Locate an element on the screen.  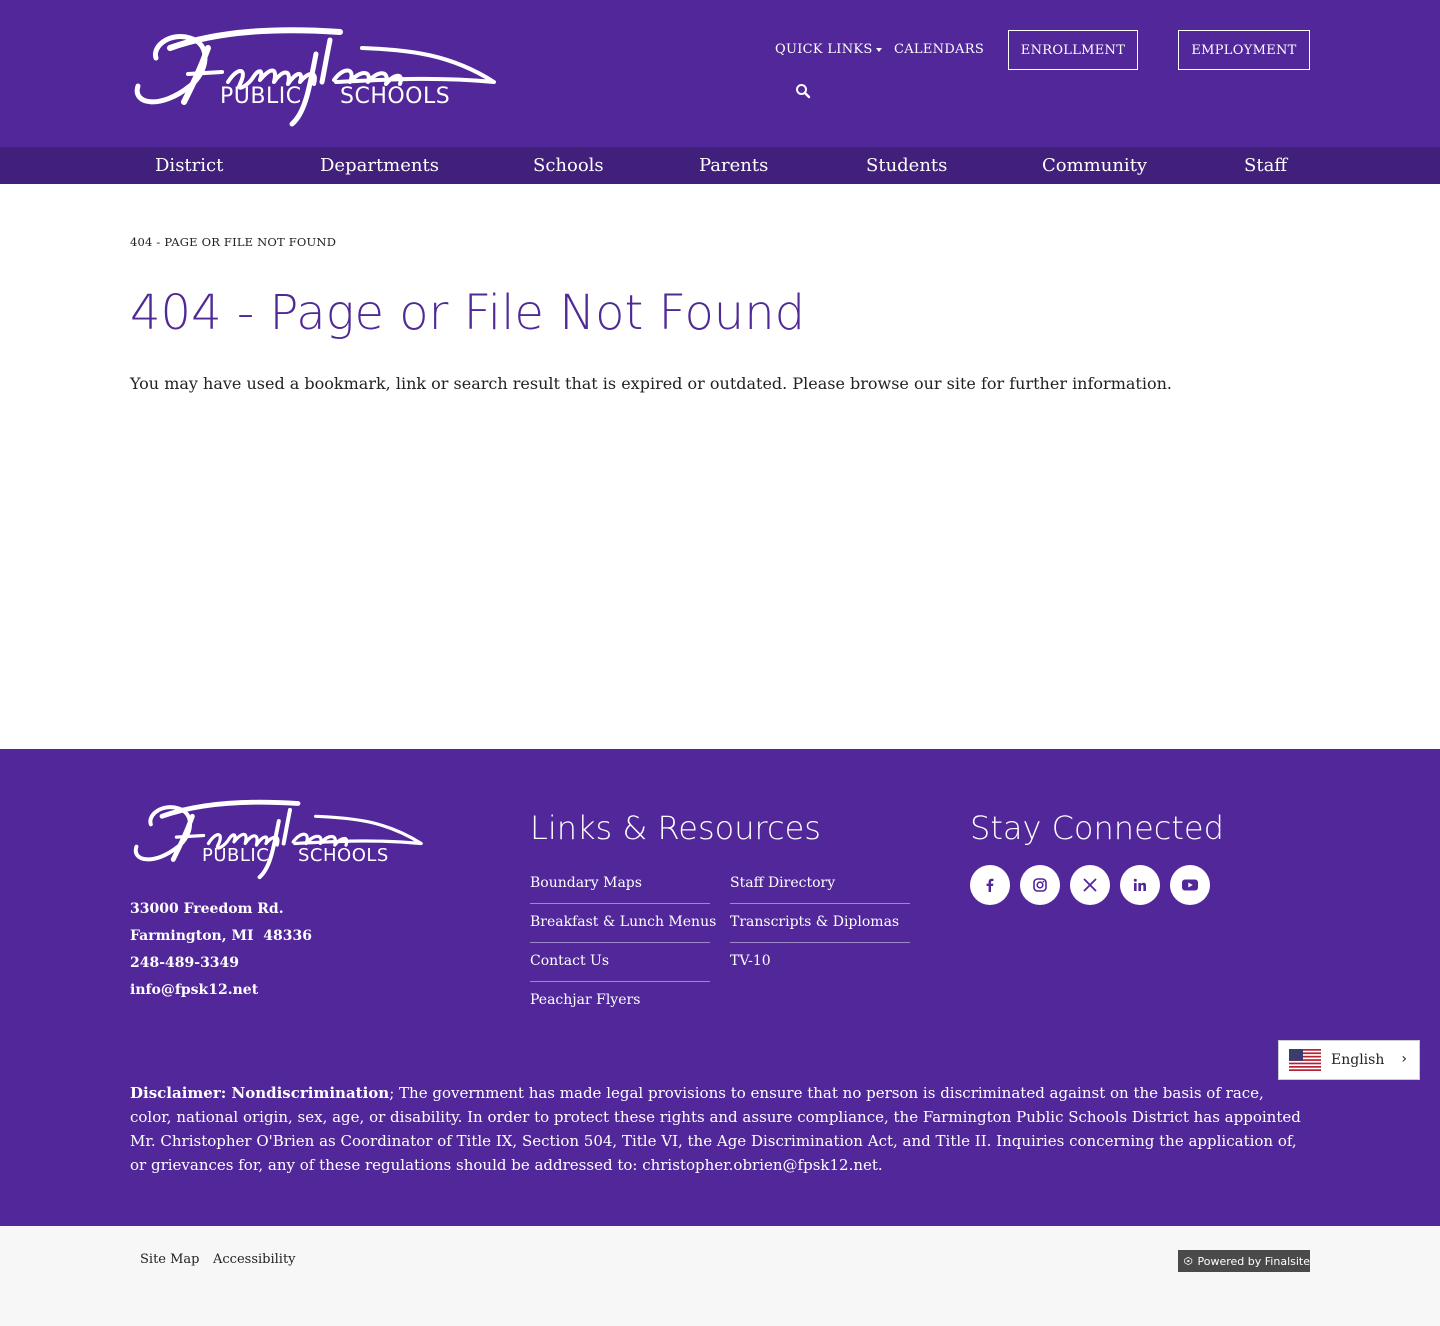
nav-item-departments: Departments is located at coordinates (379, 165).